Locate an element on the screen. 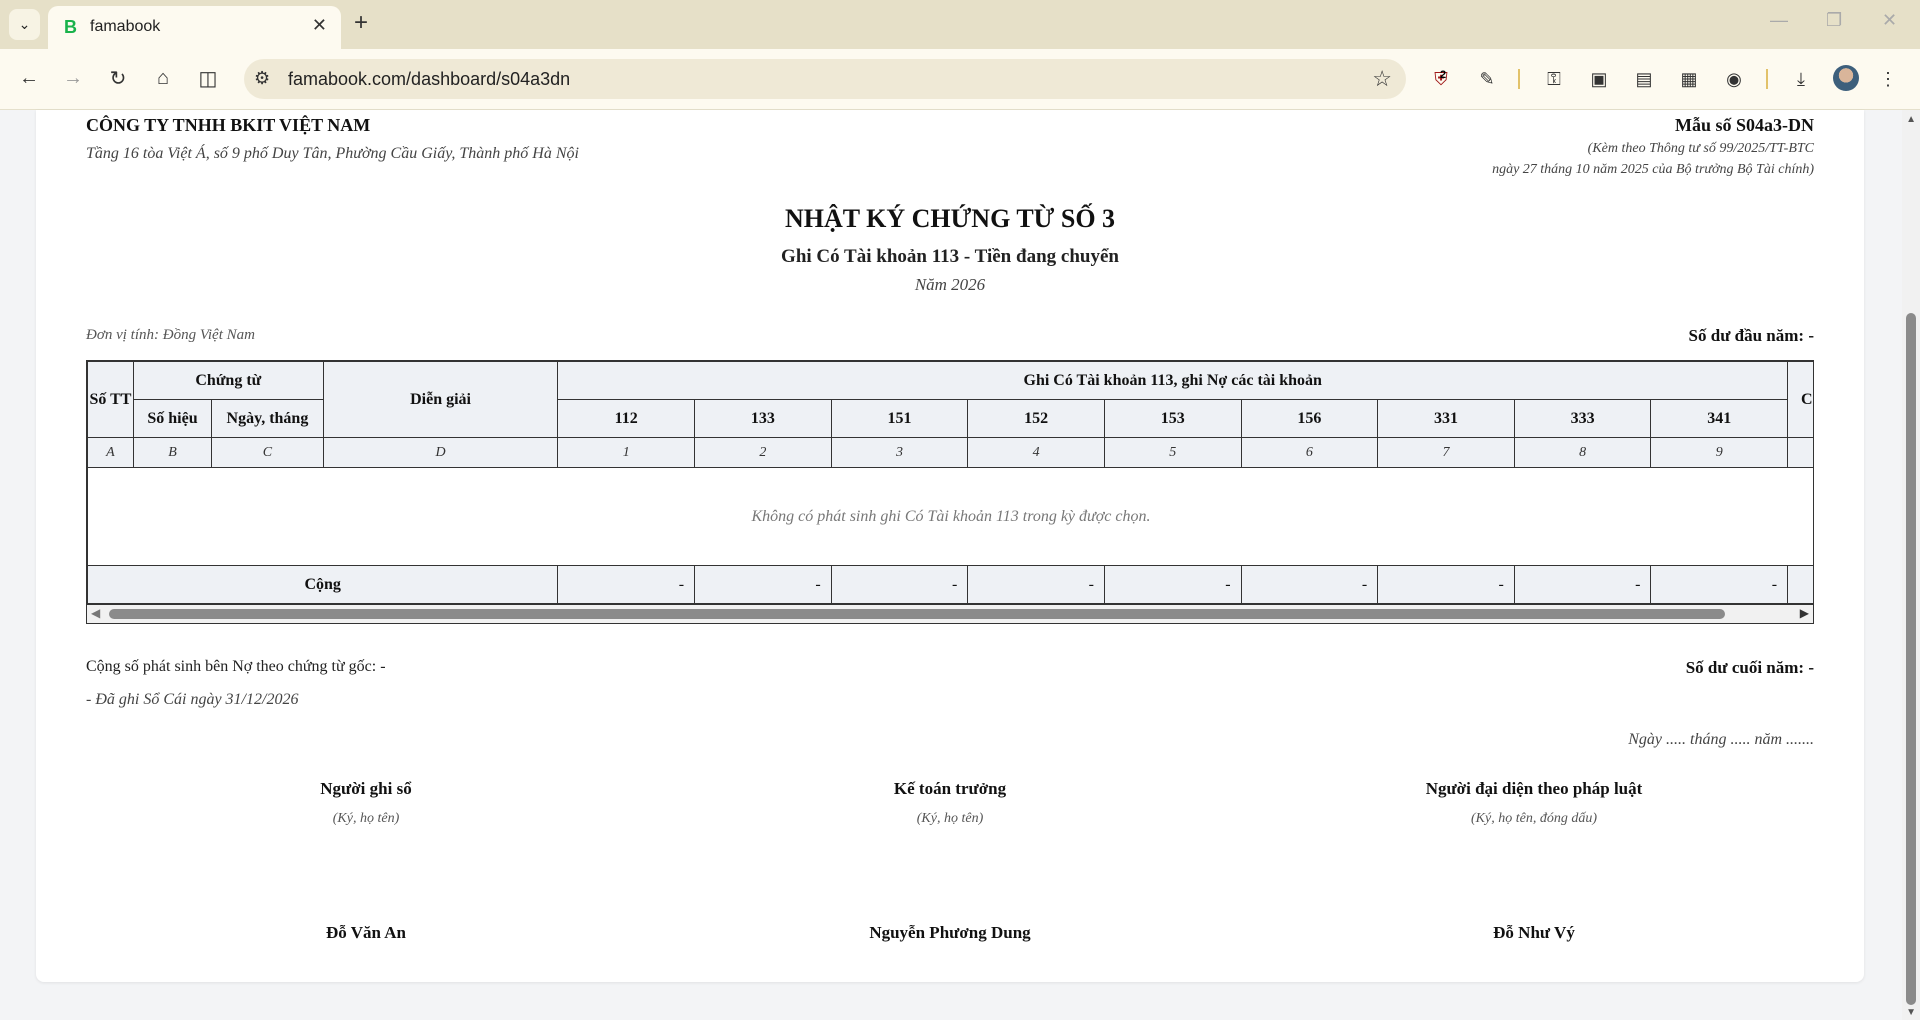  address-bar: ⚙ famabook.com/dashboard/s04a3dn ☆ is located at coordinates (825, 79).